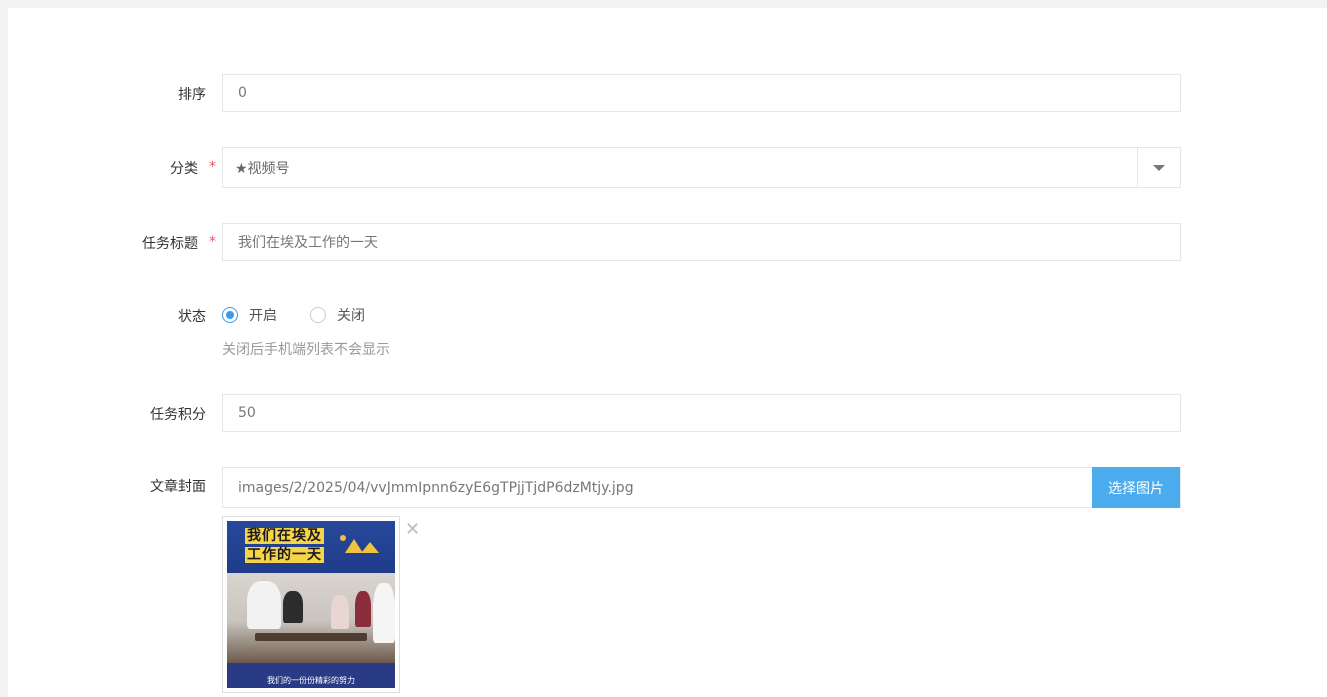  I want to click on dropdown-toggle, so click(1158, 167).